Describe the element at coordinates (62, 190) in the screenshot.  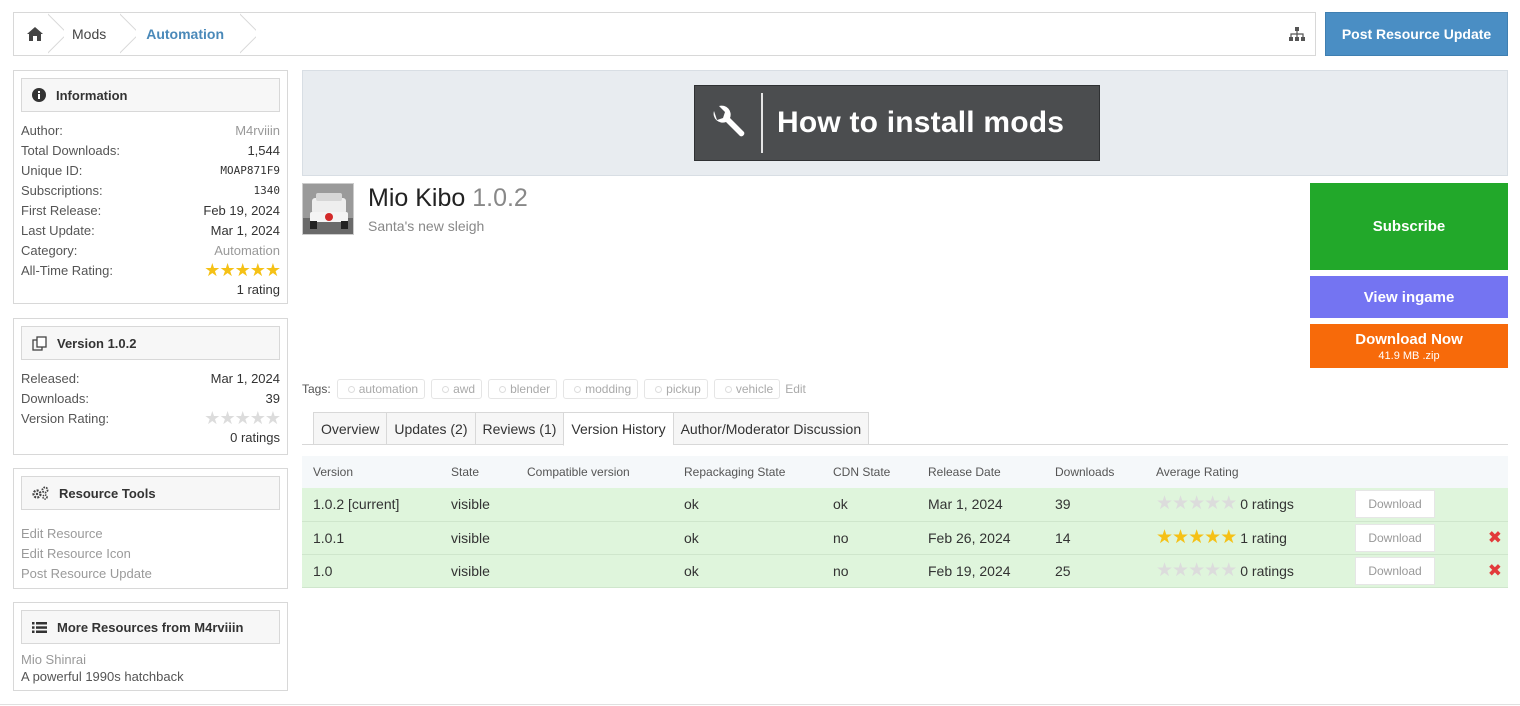
I see `subscriptions-label: Subscriptions:` at that location.